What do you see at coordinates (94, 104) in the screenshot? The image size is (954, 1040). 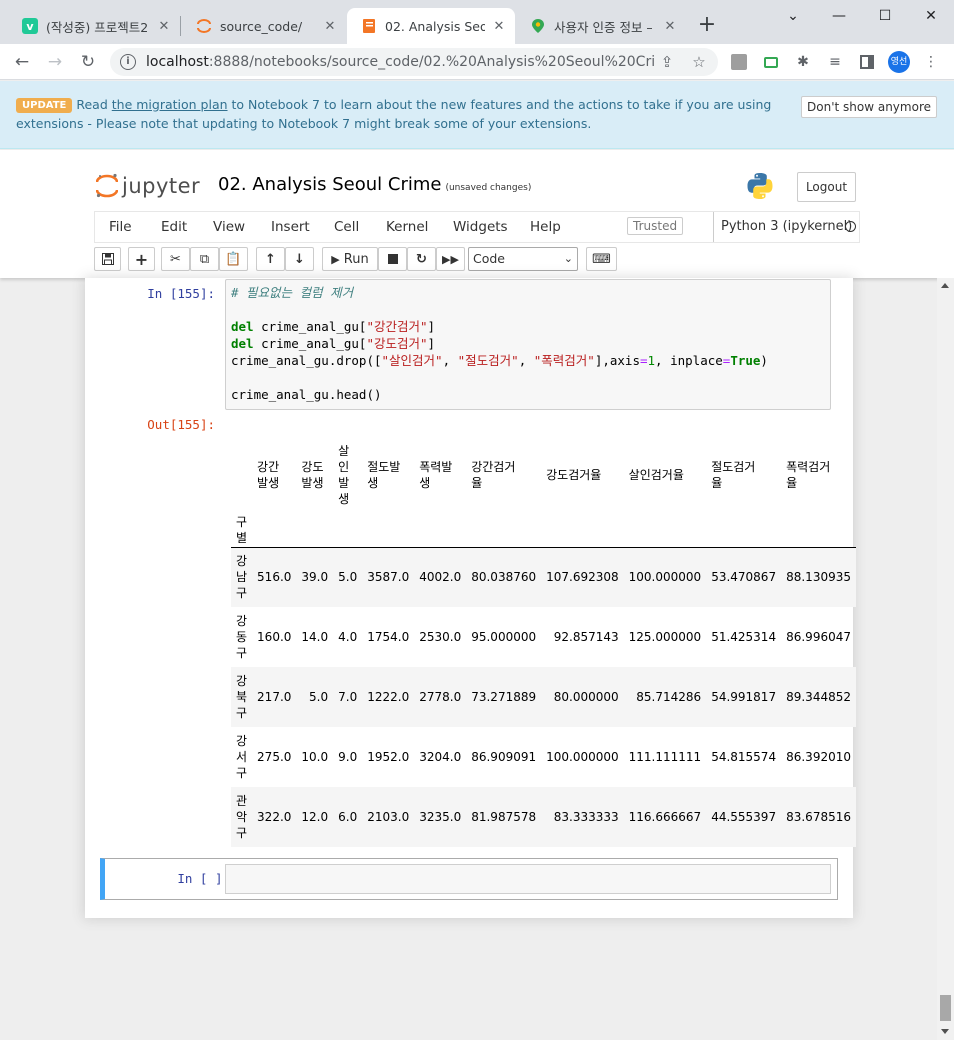 I see `banner-text: Read` at bounding box center [94, 104].